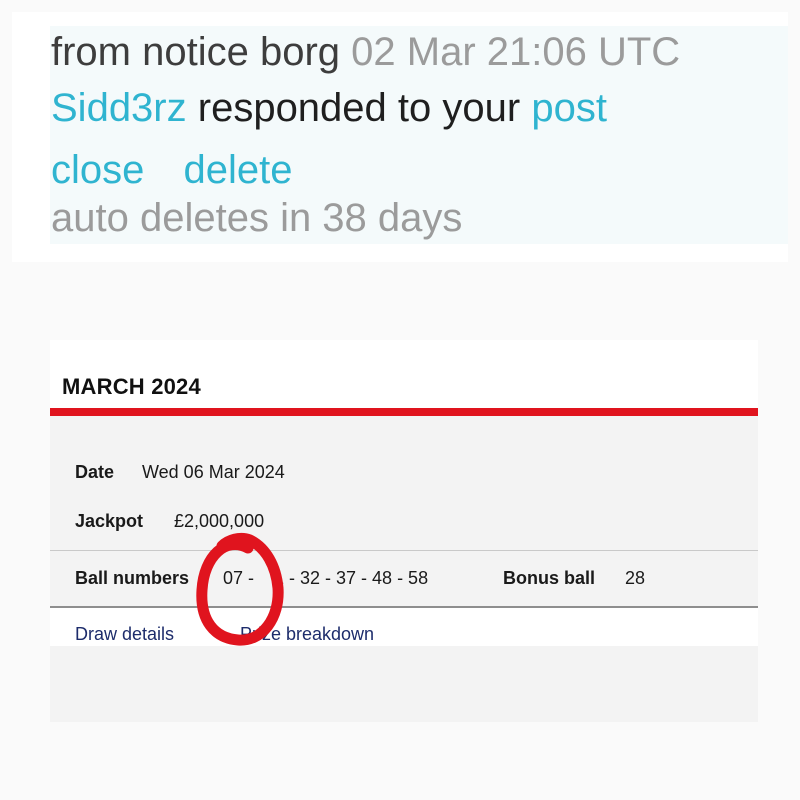 This screenshot has width=800, height=800. What do you see at coordinates (404, 412) in the screenshot?
I see `header-red-rule` at bounding box center [404, 412].